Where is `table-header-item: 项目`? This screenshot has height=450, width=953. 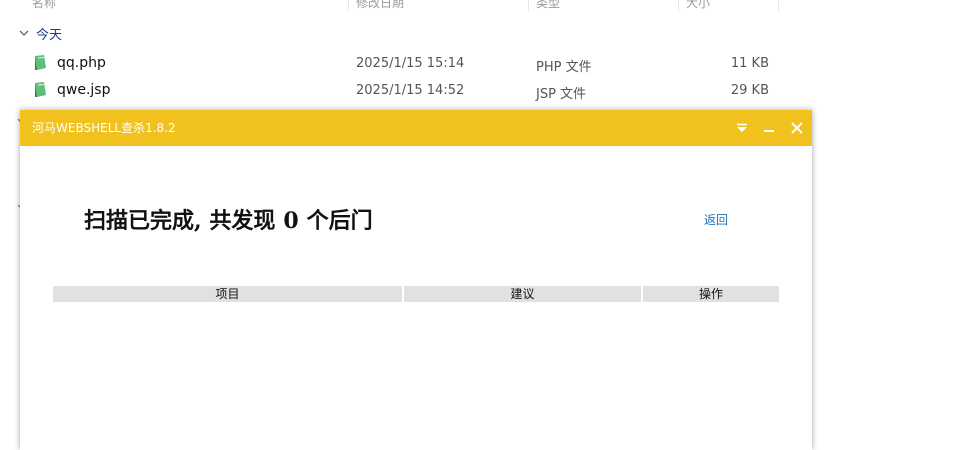
table-header-item: 项目 is located at coordinates (227, 294).